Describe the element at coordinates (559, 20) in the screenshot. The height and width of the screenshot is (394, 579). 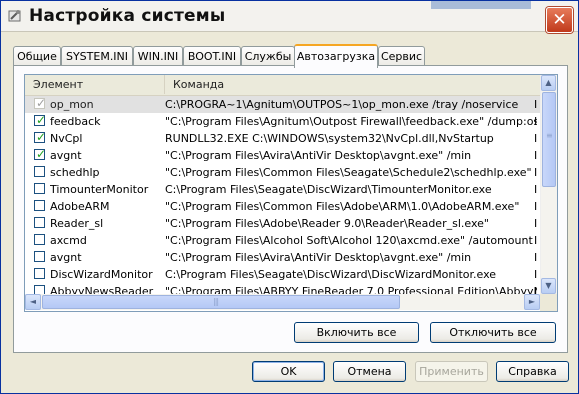
I see `close-button: ✕` at that location.